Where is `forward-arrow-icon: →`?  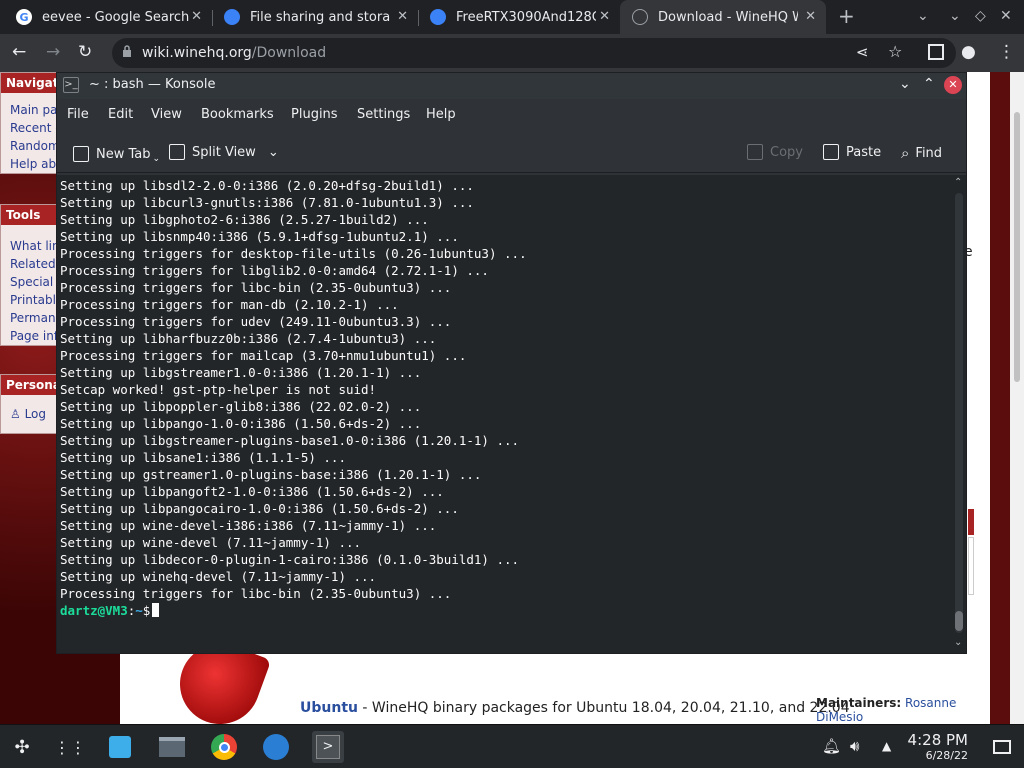 forward-arrow-icon: → is located at coordinates (53, 52).